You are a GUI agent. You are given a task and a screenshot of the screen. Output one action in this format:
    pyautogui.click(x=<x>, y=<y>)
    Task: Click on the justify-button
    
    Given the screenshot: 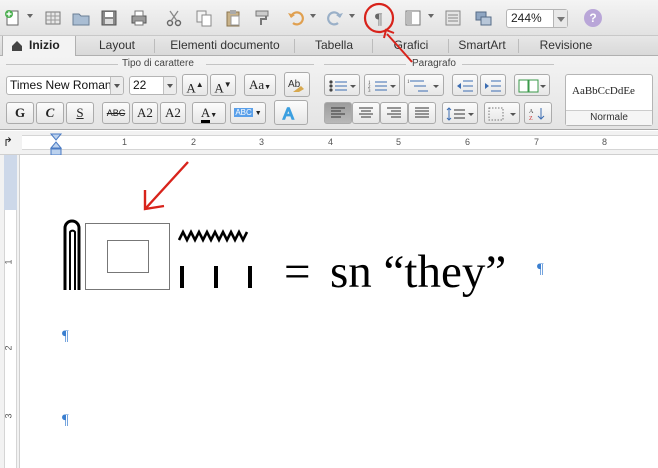 What is the action you would take?
    pyautogui.click(x=422, y=113)
    